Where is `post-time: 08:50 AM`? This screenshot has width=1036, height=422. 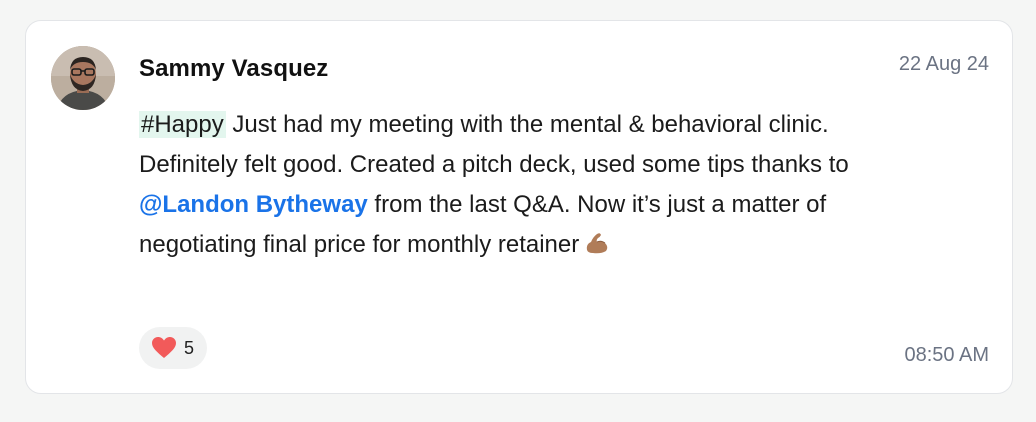 post-time: 08:50 AM is located at coordinates (946, 355).